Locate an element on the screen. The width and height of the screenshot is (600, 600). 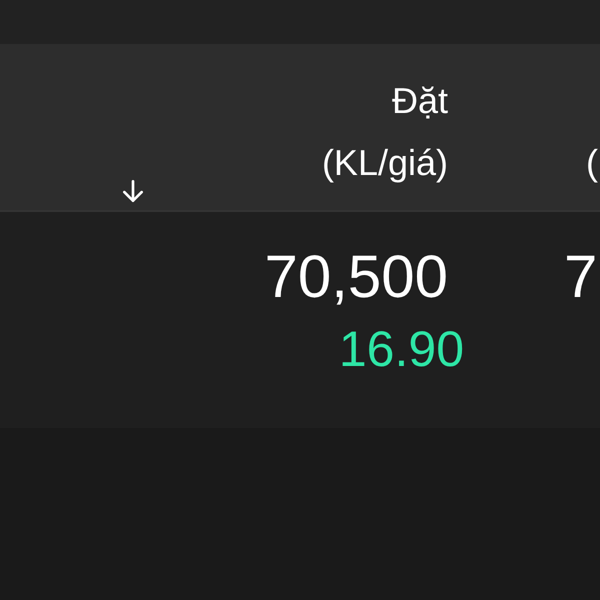
sort-arrow-icon is located at coordinates (133, 191).